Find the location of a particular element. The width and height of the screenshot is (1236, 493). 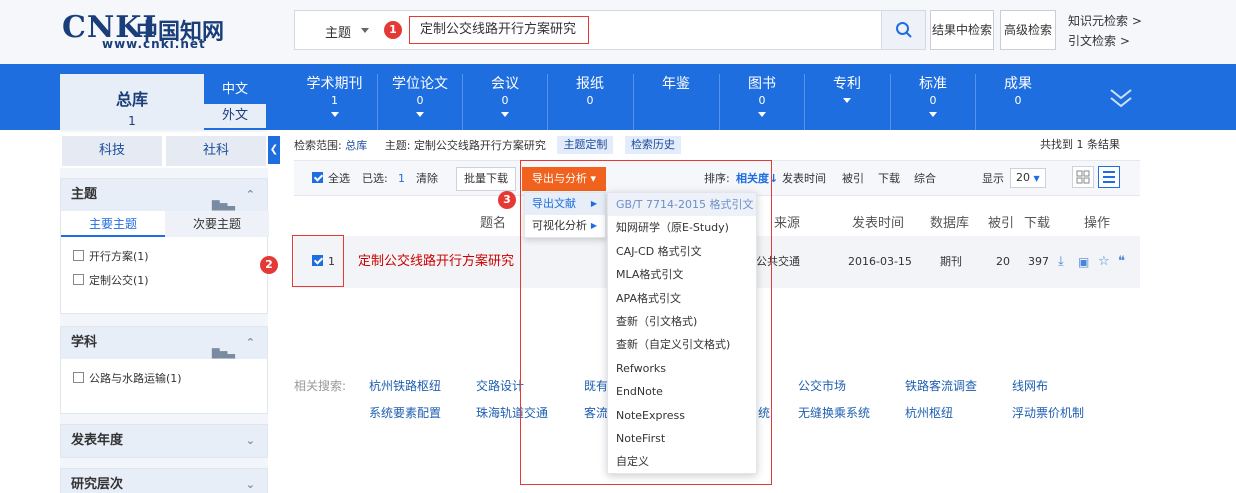

citation-search-label: 引文检索 is located at coordinates (1092, 41).